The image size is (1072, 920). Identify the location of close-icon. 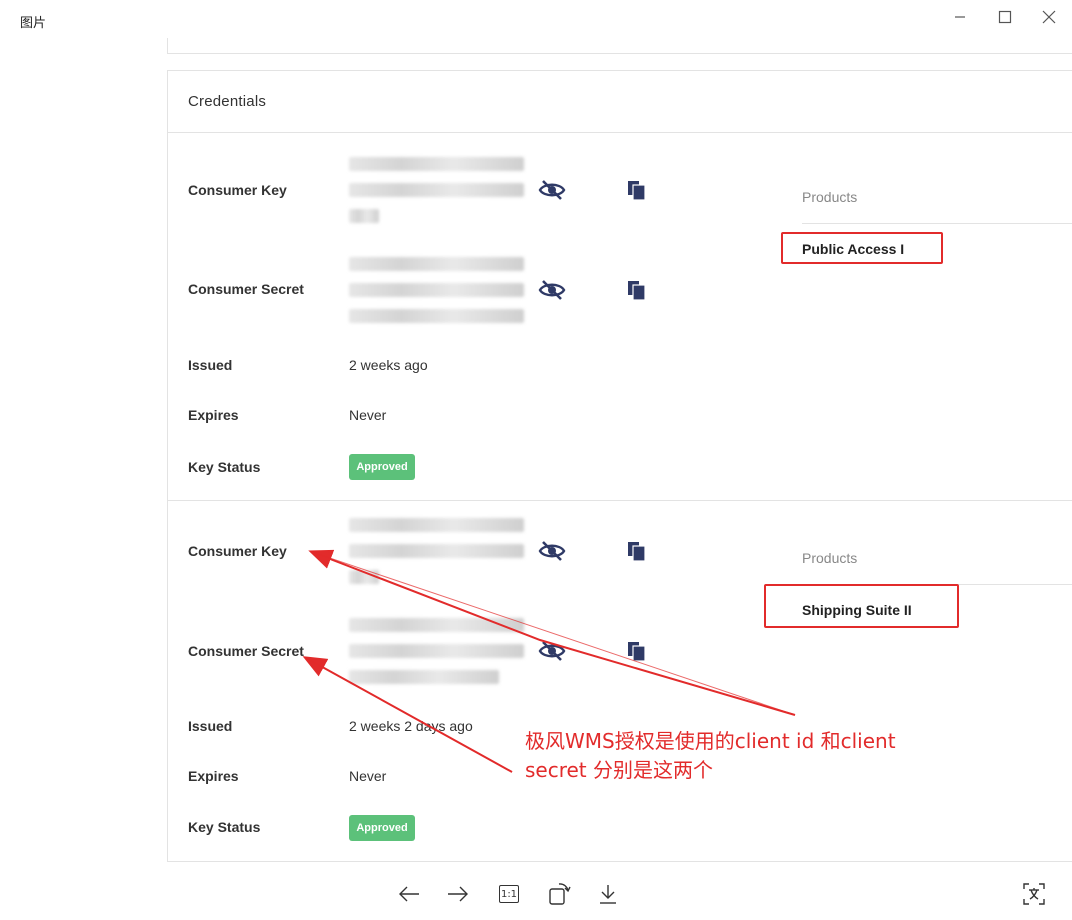
(1049, 17).